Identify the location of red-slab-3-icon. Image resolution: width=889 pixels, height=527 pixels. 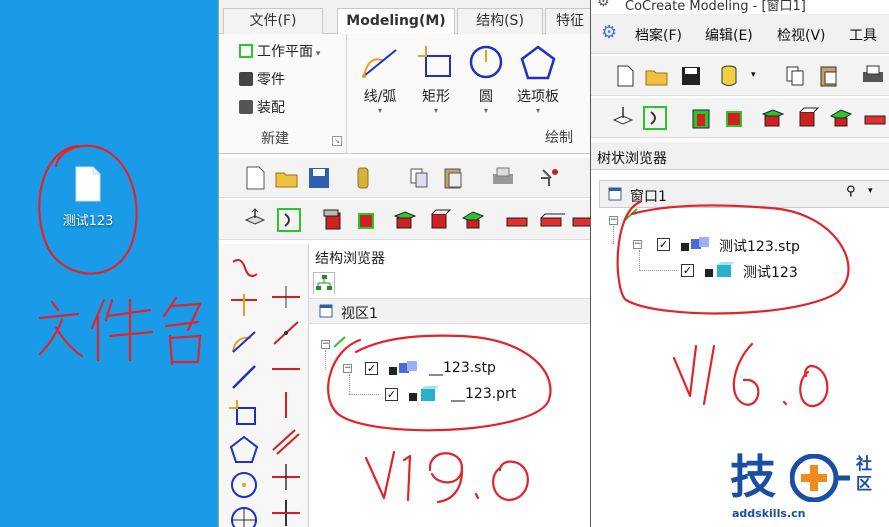
(579, 220).